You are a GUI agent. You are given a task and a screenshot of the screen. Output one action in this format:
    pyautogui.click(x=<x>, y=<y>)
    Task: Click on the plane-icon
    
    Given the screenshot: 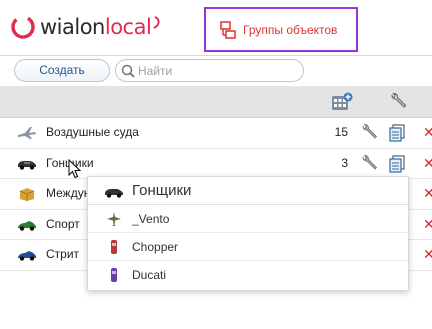 What is the action you would take?
    pyautogui.click(x=114, y=219)
    